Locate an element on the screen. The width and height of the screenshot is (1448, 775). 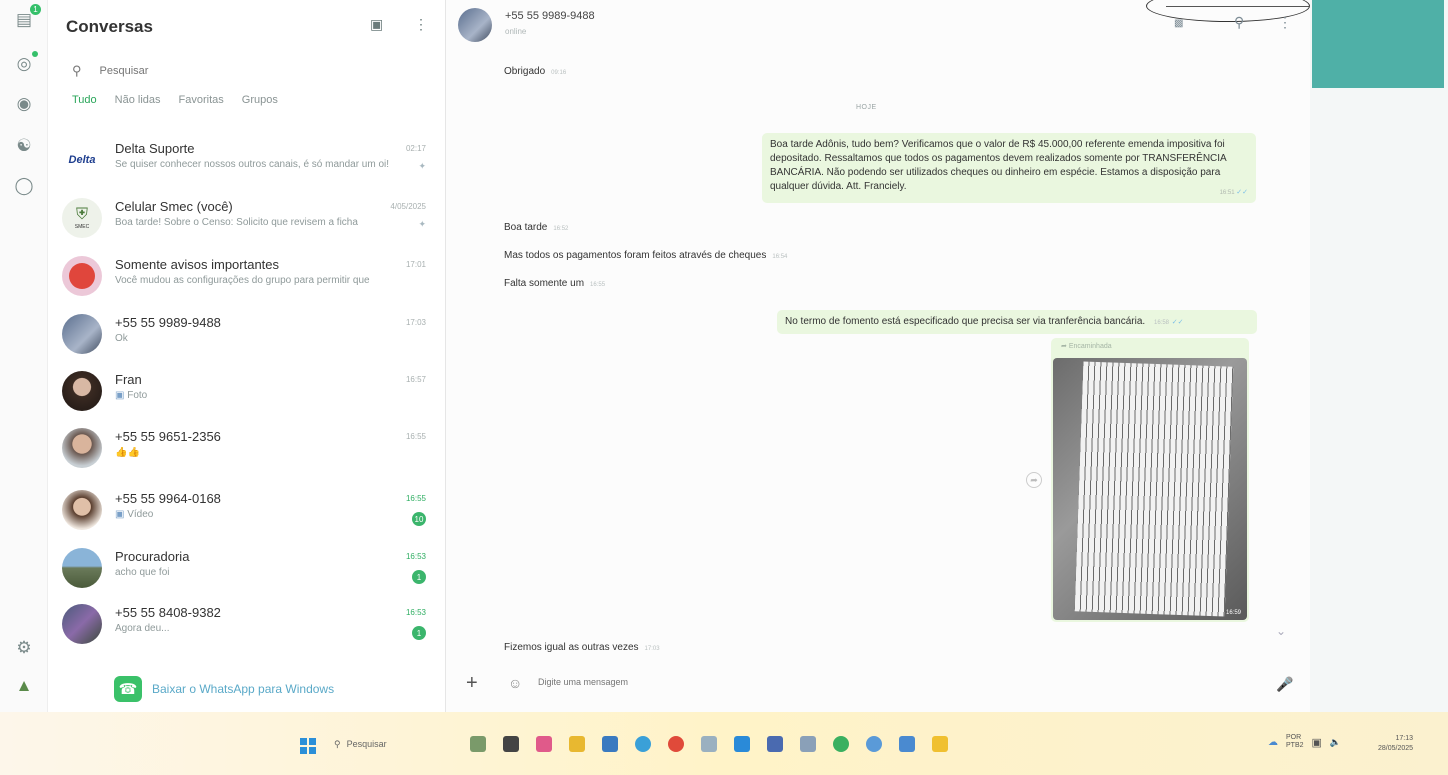
chat-item-5555-9989-9488: +55 55 9989-9488 Ok 17:03 is located at coordinates (247, 339).